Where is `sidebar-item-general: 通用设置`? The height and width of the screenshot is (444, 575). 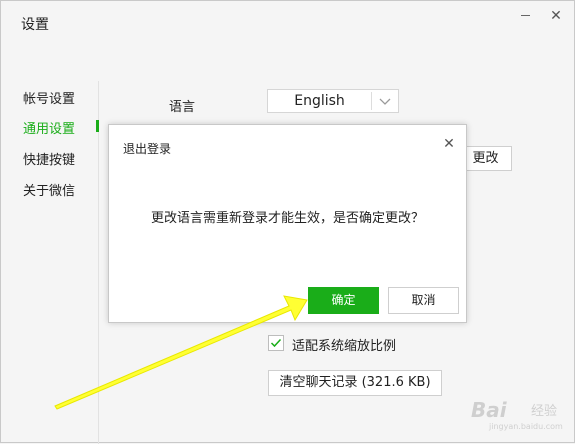
sidebar-item-general: 通用设置 is located at coordinates (49, 127).